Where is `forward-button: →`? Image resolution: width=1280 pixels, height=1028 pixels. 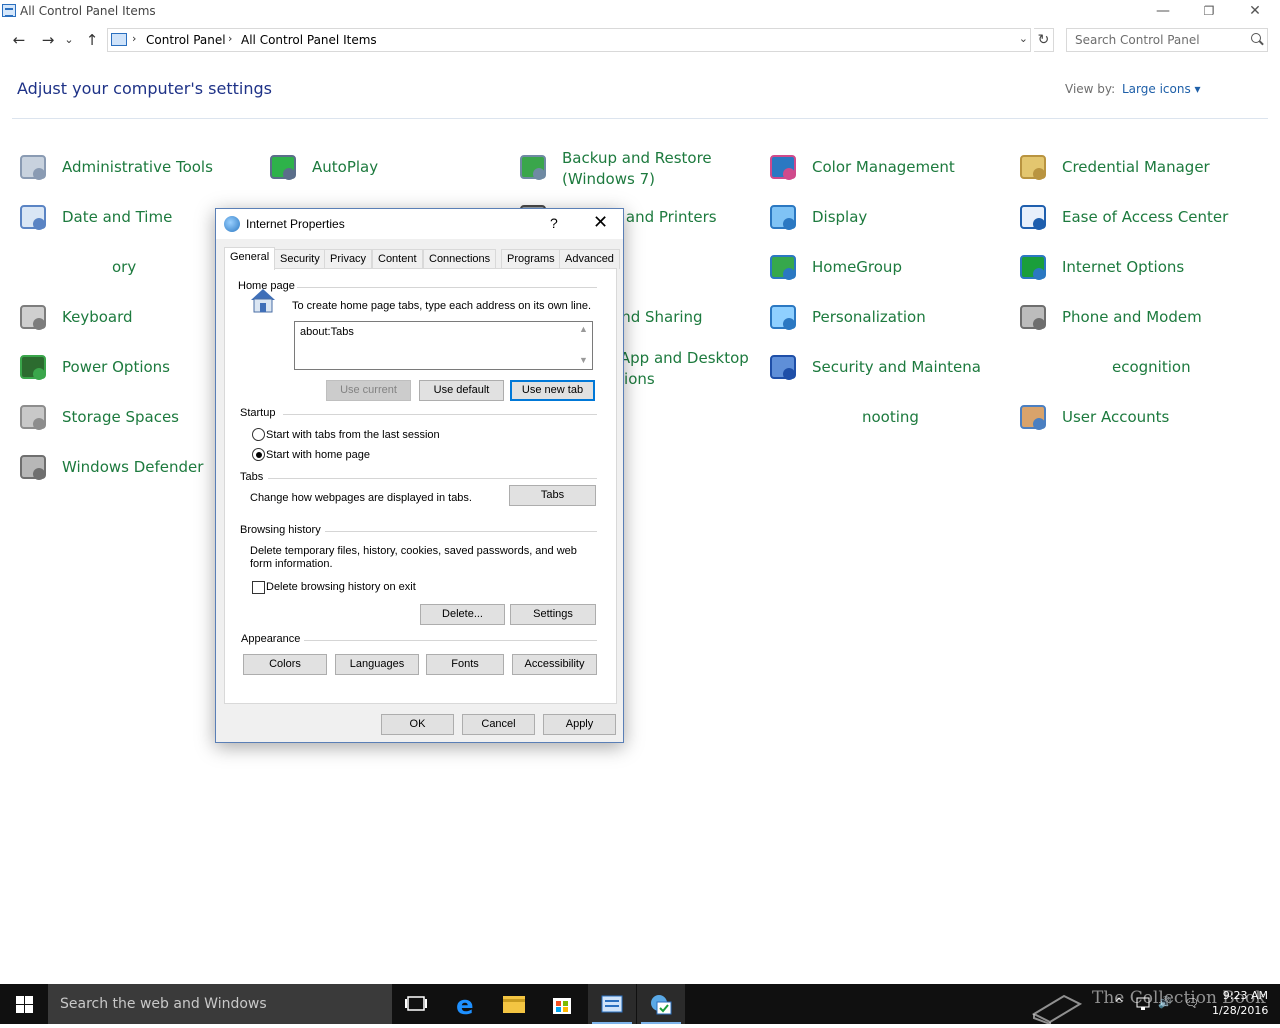
forward-button: → is located at coordinates (48, 40).